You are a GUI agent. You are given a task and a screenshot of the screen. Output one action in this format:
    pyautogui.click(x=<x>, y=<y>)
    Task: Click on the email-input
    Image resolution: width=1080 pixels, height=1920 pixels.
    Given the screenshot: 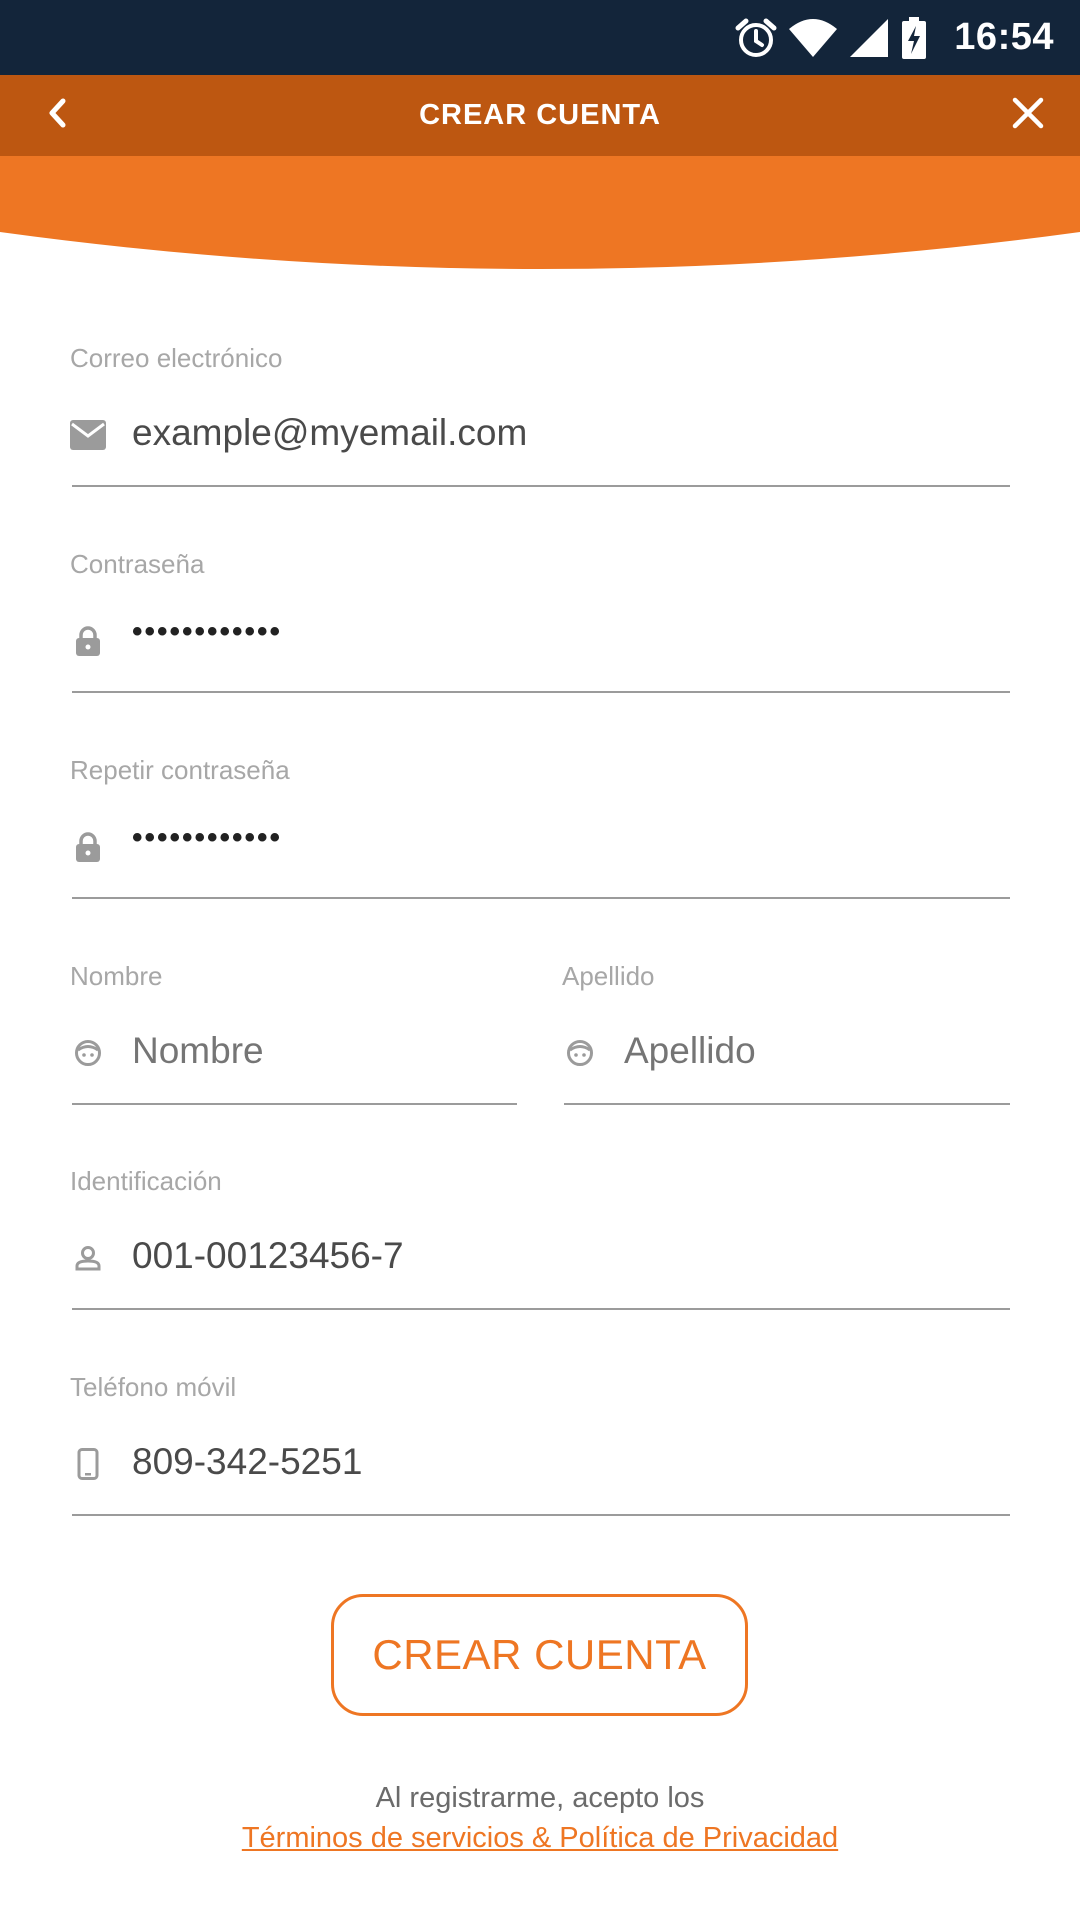 What is the action you would take?
    pyautogui.click(x=562, y=433)
    